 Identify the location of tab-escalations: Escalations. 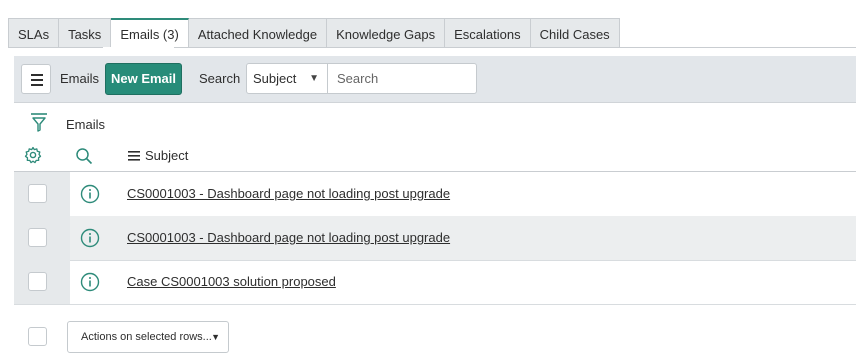
(488, 33).